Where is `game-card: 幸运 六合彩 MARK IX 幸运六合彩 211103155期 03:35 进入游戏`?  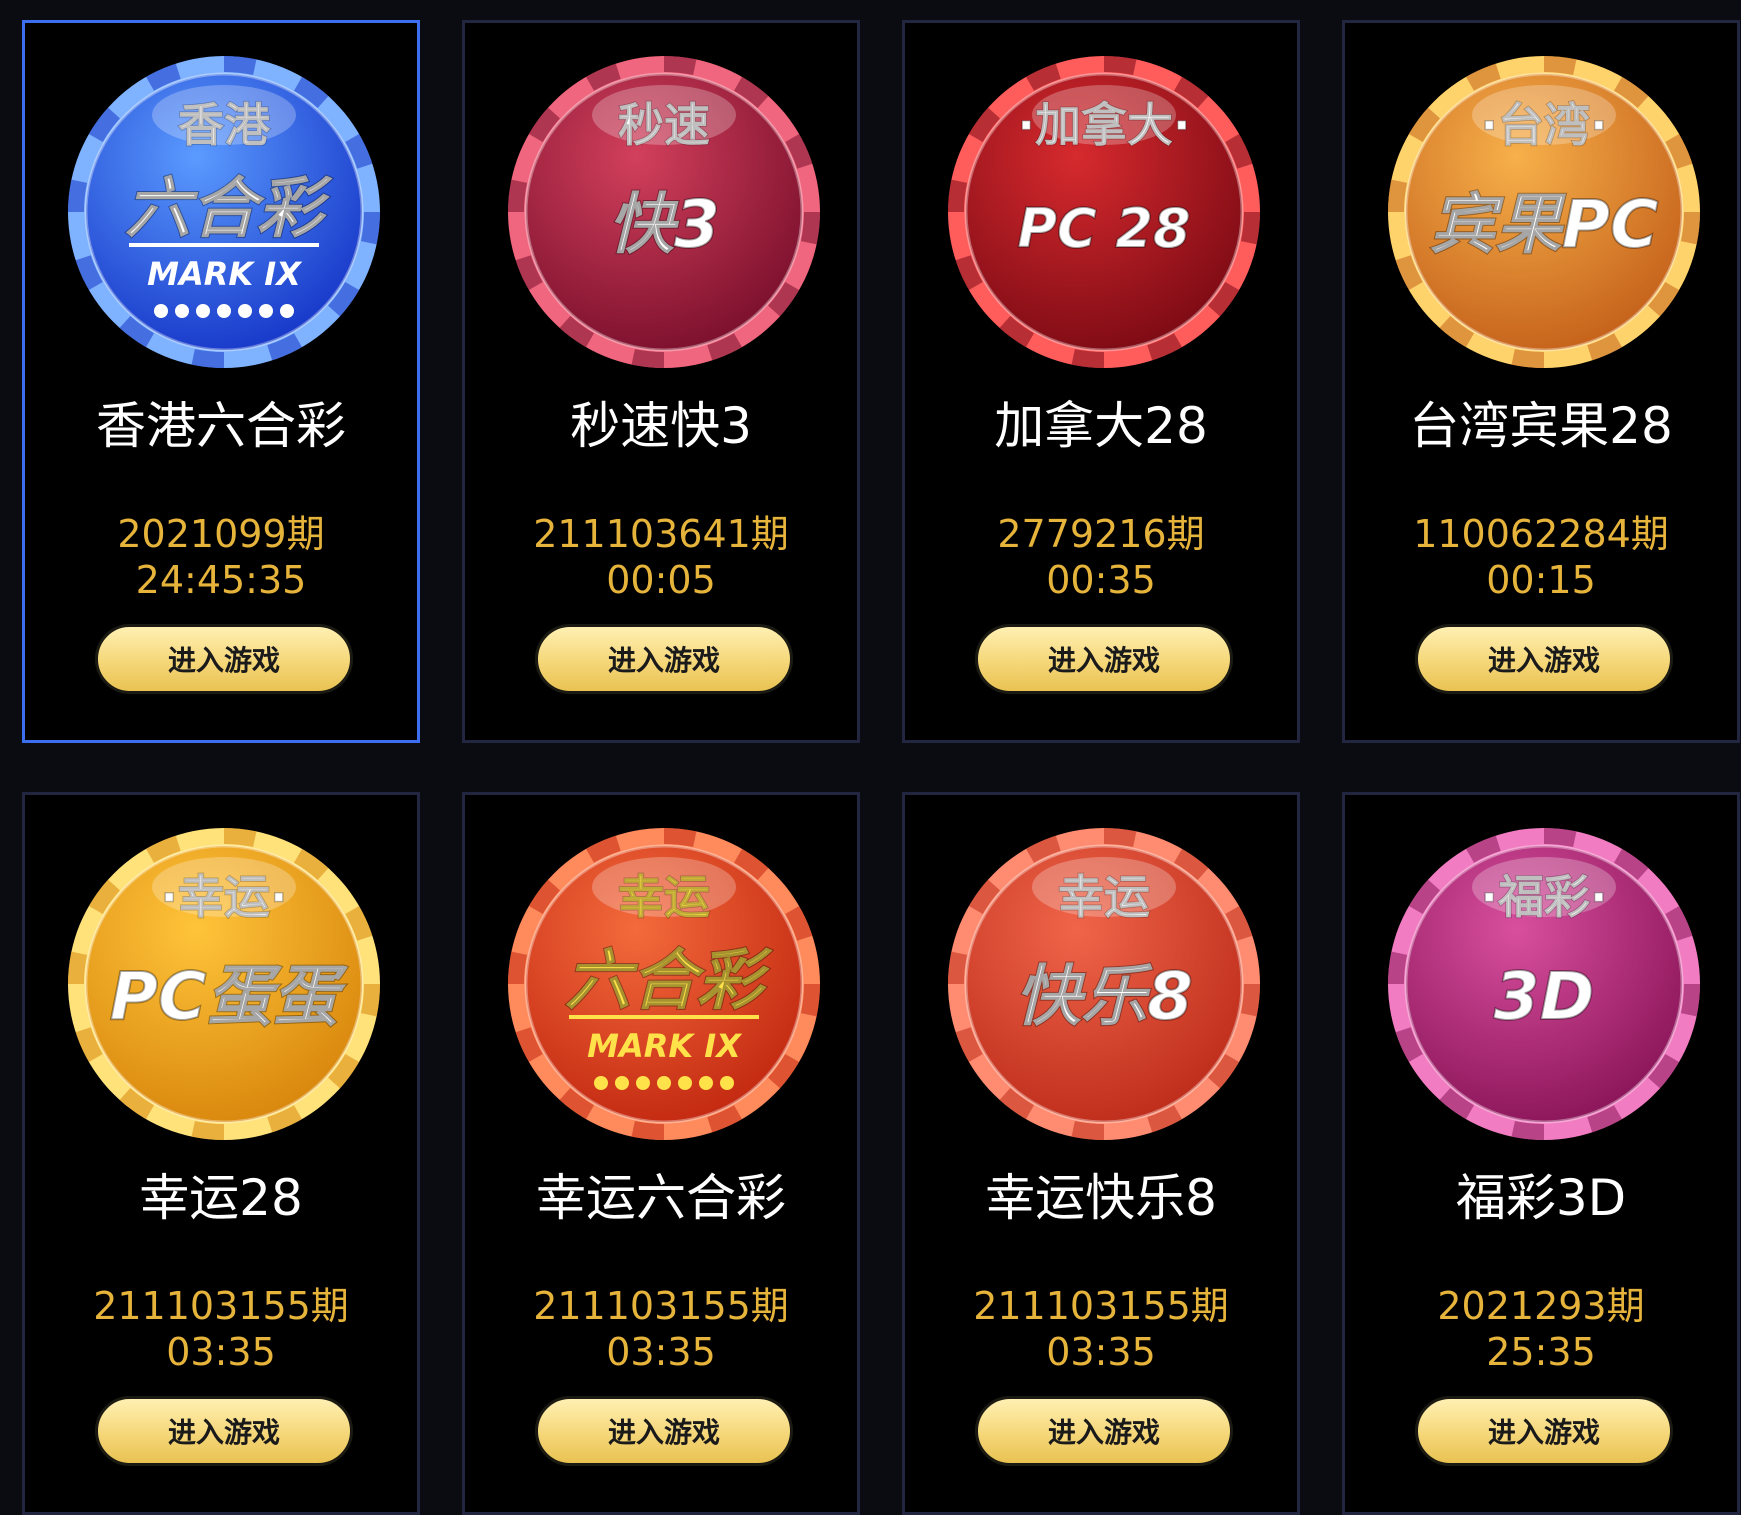
game-card: 幸运 六合彩 MARK IX 幸运六合彩 211103155期 03:35 进入游戏 is located at coordinates (661, 1153).